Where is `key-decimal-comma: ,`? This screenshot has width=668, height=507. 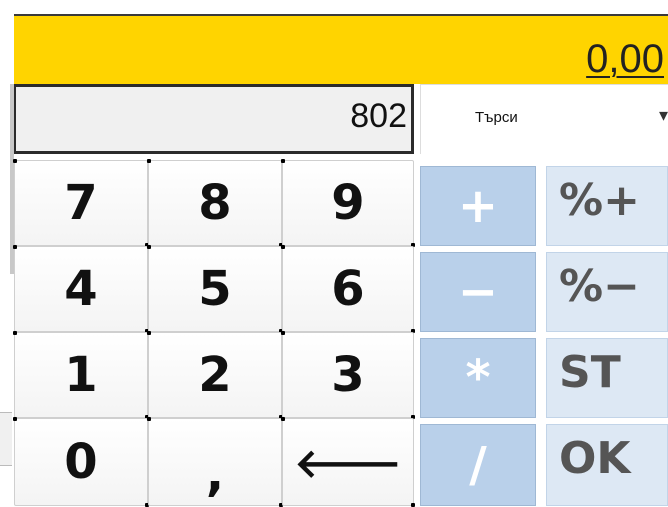
key-decimal-comma: , is located at coordinates (215, 462).